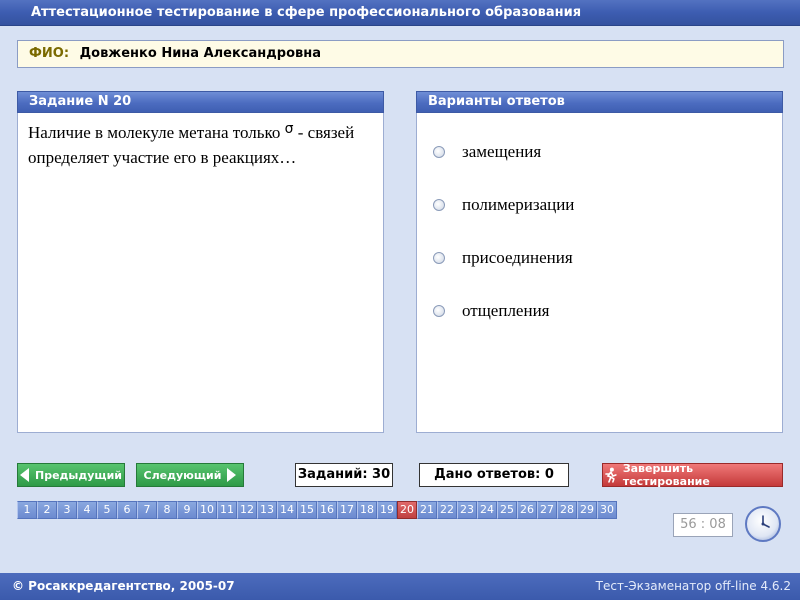 The image size is (800, 600). I want to click on page-button-16: 16, so click(327, 510).